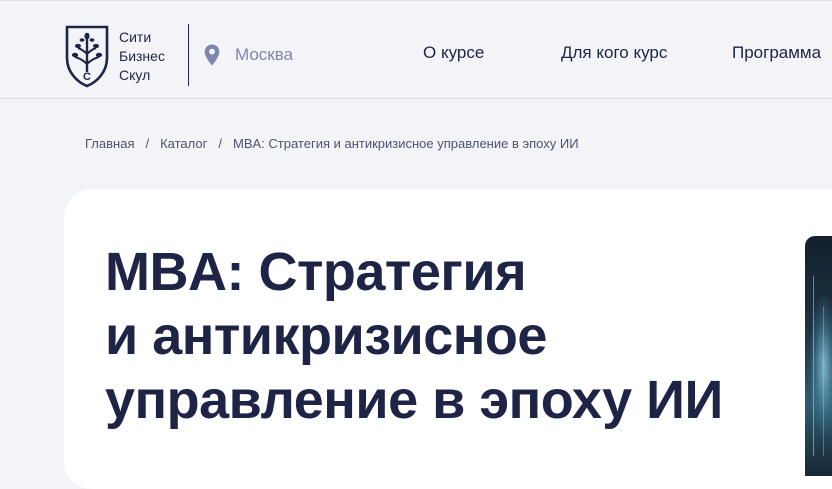 This screenshot has width=832, height=489. Describe the element at coordinates (416, 2) in the screenshot. I see `header-top-border` at that location.